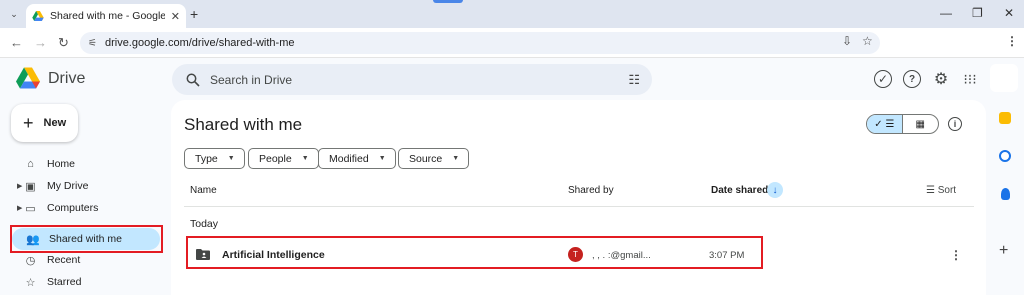 This screenshot has height=295, width=1024. Describe the element at coordinates (64, 282) in the screenshot. I see `nav-label-starred: Starred` at that location.